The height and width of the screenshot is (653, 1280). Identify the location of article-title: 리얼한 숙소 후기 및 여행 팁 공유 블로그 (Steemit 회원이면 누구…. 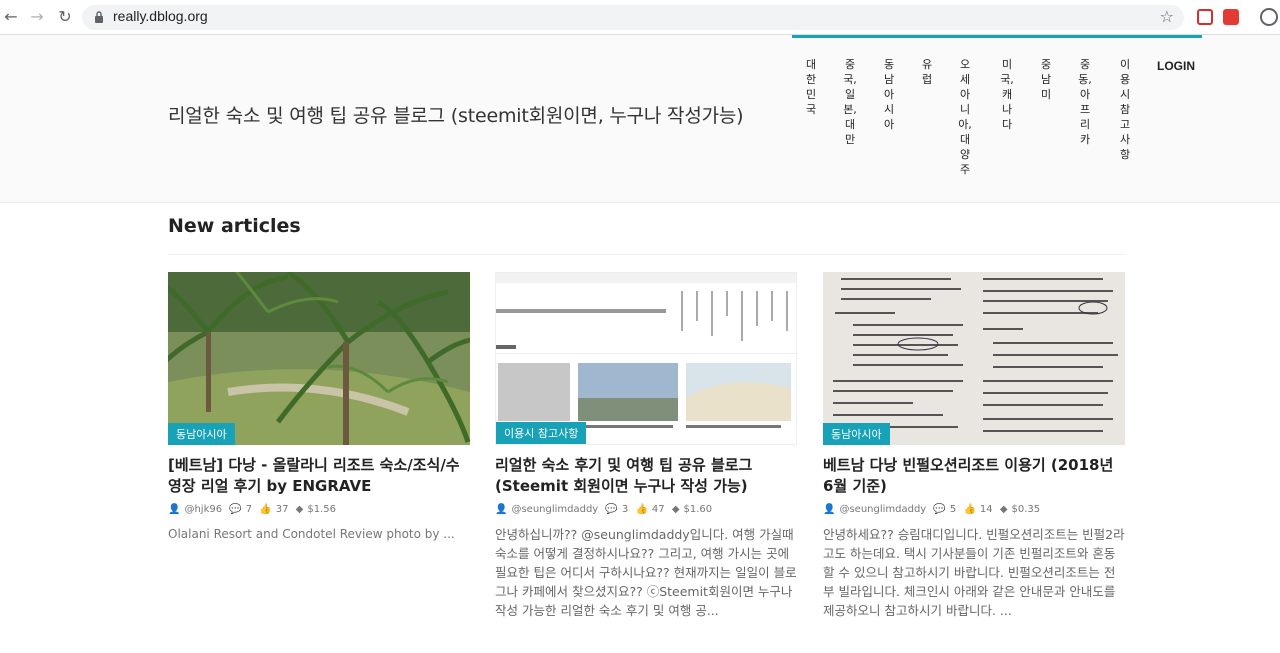
(646, 476).